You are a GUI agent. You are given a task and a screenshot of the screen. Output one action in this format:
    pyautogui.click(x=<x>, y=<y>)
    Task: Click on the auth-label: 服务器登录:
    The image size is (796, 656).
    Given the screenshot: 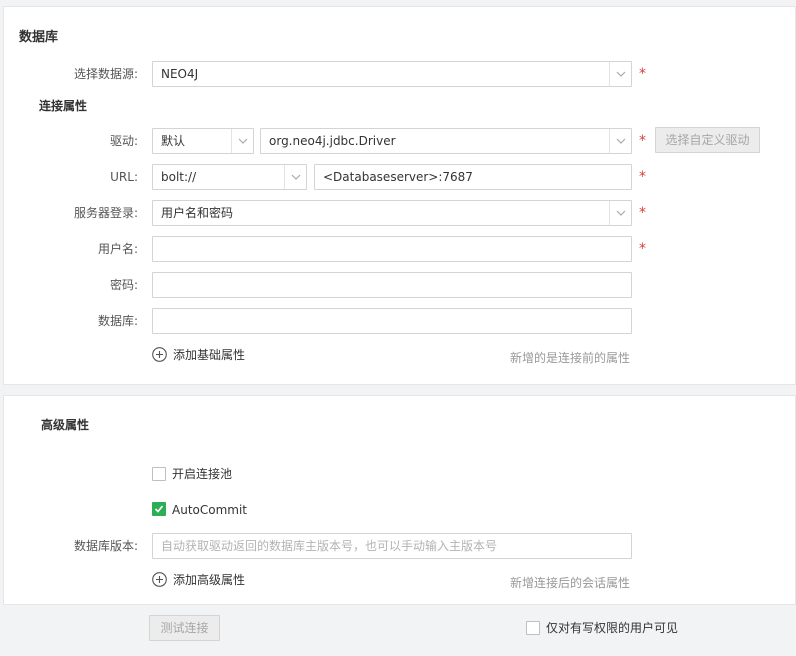 What is the action you would take?
    pyautogui.click(x=105, y=213)
    